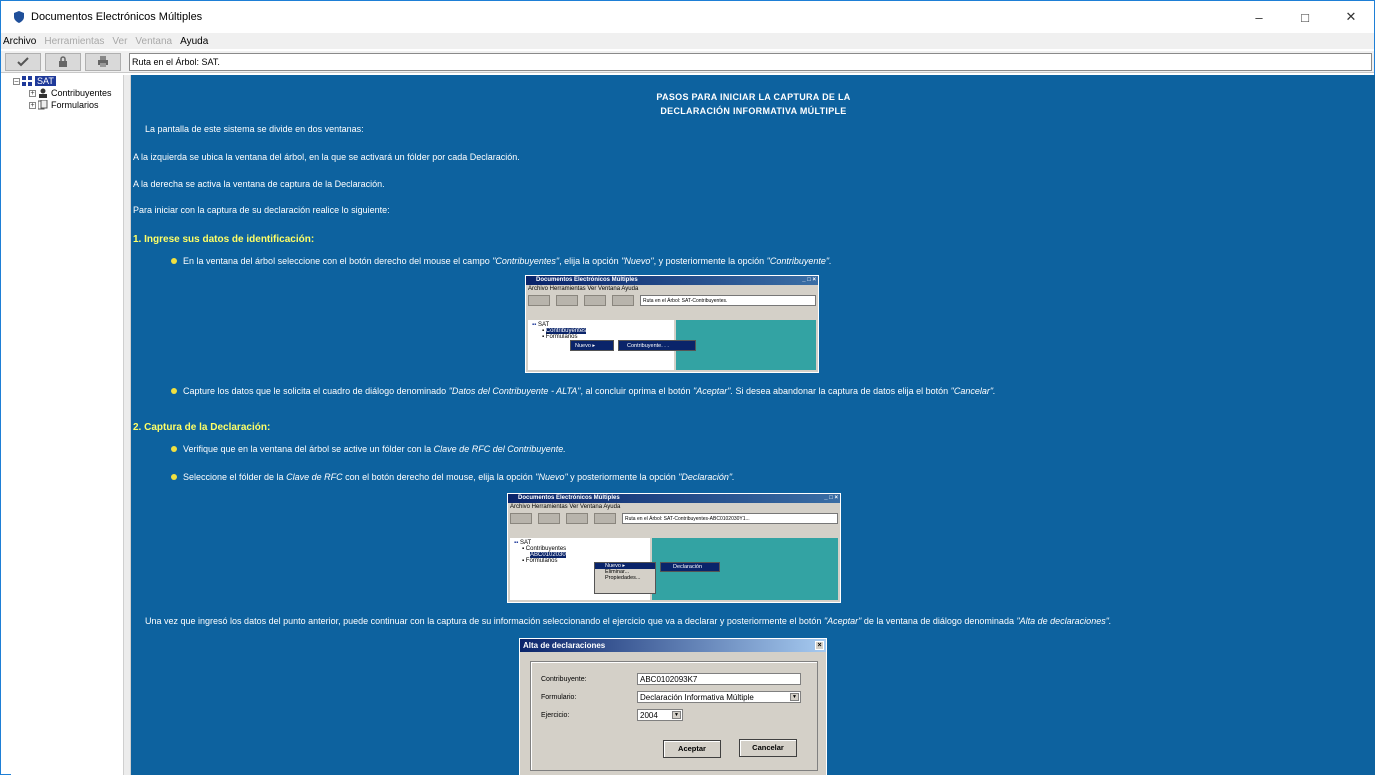  I want to click on menu-archivo: Archivo, so click(19, 41).